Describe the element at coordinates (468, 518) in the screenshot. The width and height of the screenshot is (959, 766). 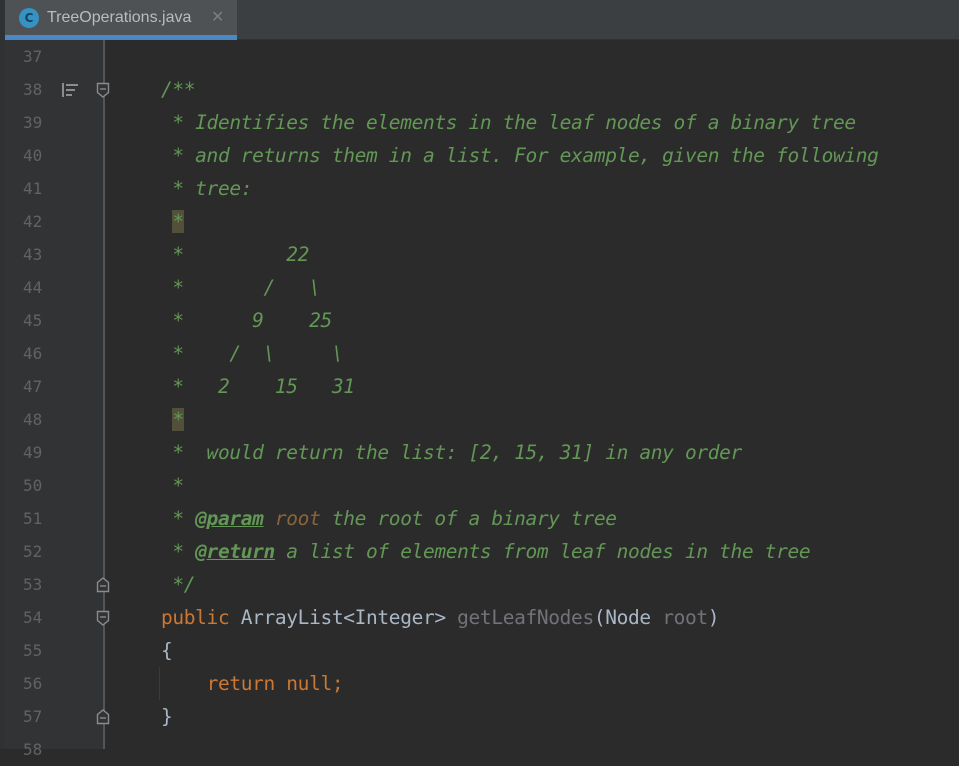
I see `code-token: the root of a binary tree` at that location.